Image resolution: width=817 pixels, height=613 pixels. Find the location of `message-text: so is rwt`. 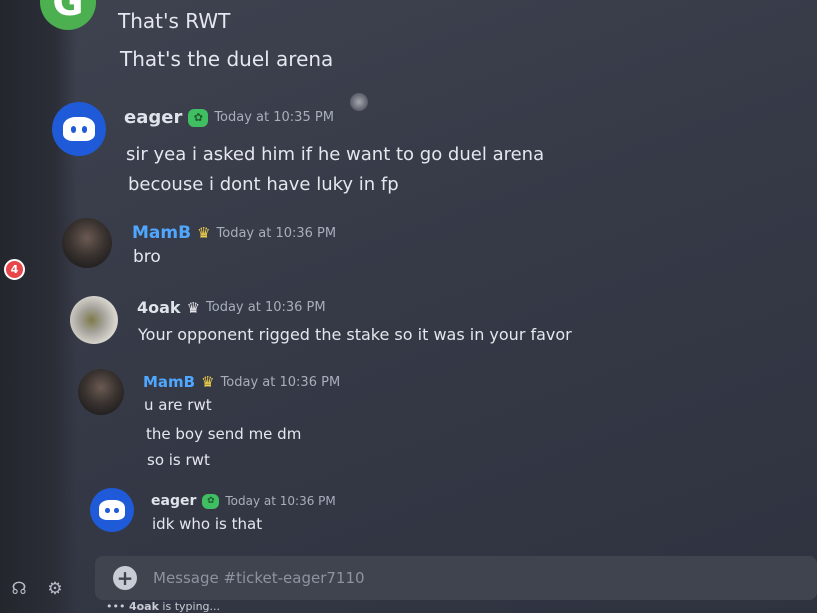

message-text: so is rwt is located at coordinates (178, 460).